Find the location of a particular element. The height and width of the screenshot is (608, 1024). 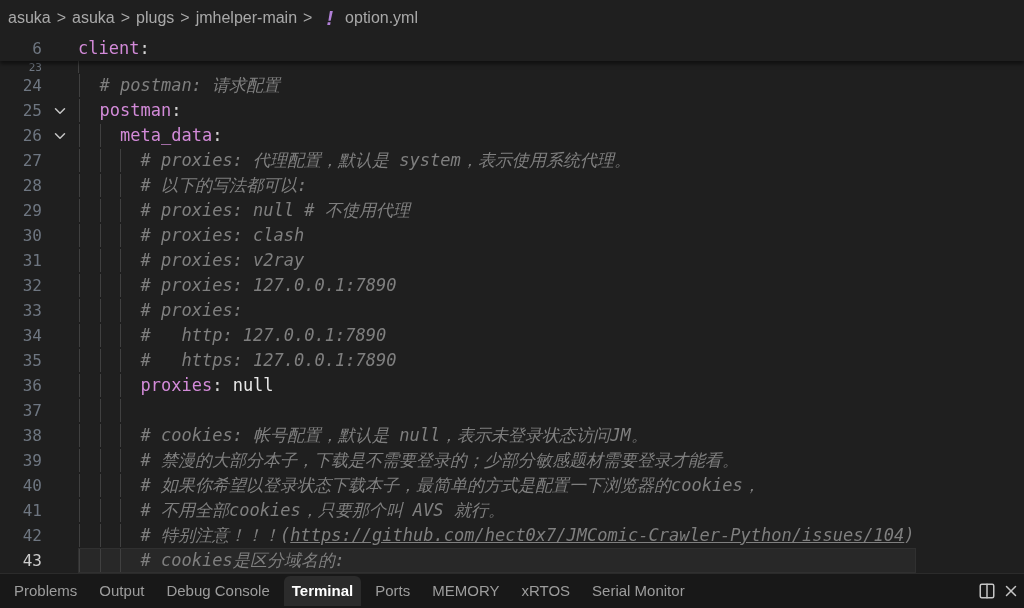

code-comment: # postman: 请求配置 is located at coordinates (190, 85).